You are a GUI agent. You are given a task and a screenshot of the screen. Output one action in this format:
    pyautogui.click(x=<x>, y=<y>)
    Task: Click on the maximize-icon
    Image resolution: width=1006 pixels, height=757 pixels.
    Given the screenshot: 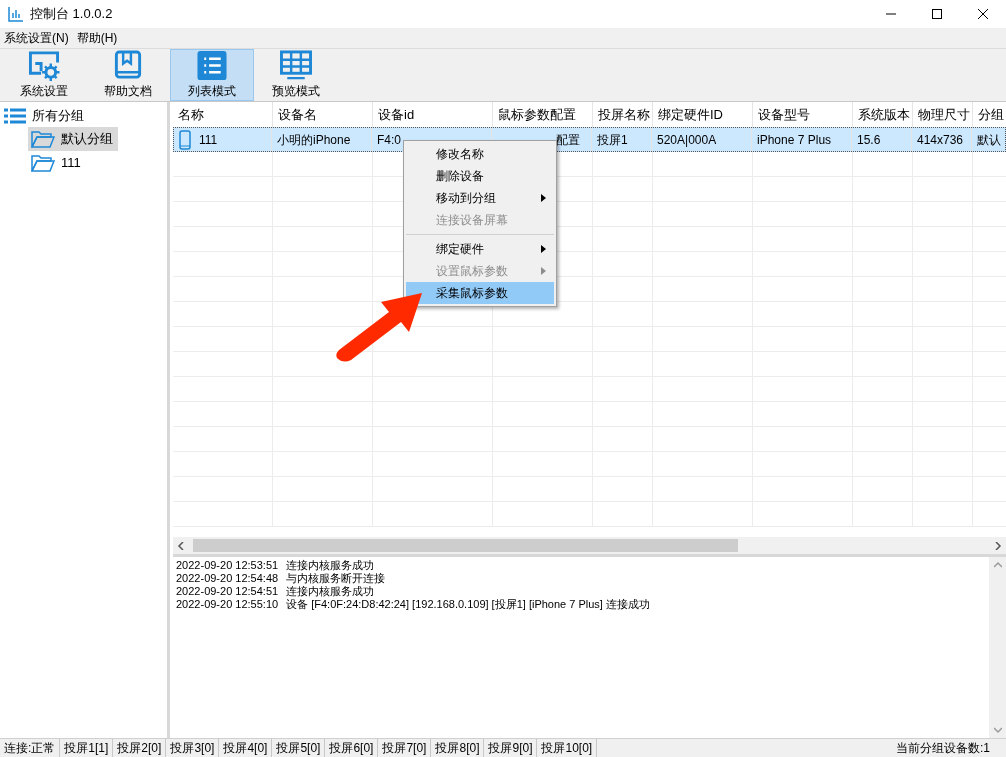 What is the action you would take?
    pyautogui.click(x=937, y=14)
    